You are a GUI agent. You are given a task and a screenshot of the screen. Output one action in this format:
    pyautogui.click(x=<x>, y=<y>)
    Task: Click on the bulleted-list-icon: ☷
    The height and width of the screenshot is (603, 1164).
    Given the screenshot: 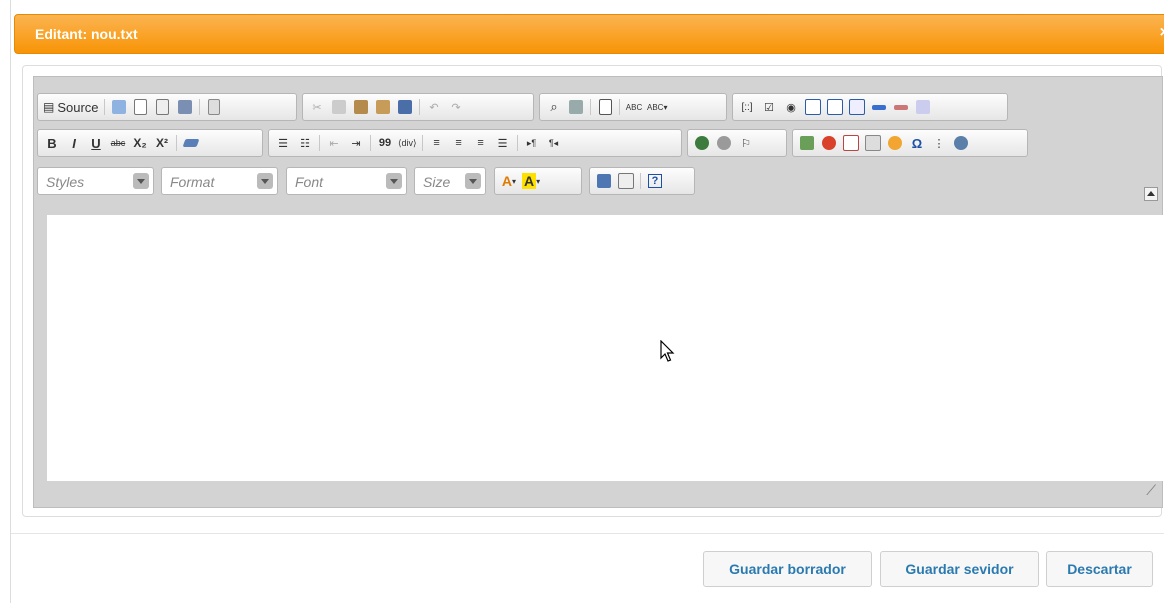 What is the action you would take?
    pyautogui.click(x=305, y=143)
    